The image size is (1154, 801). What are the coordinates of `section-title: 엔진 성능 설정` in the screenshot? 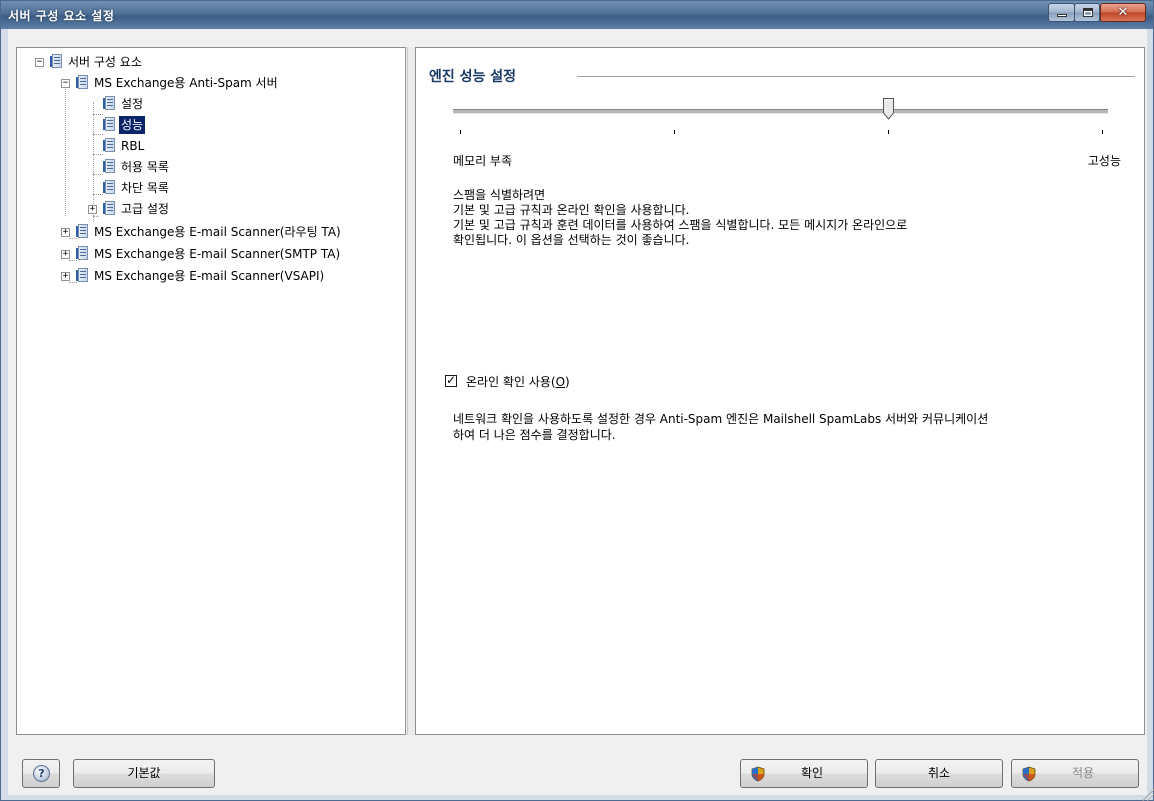 It's located at (473, 77).